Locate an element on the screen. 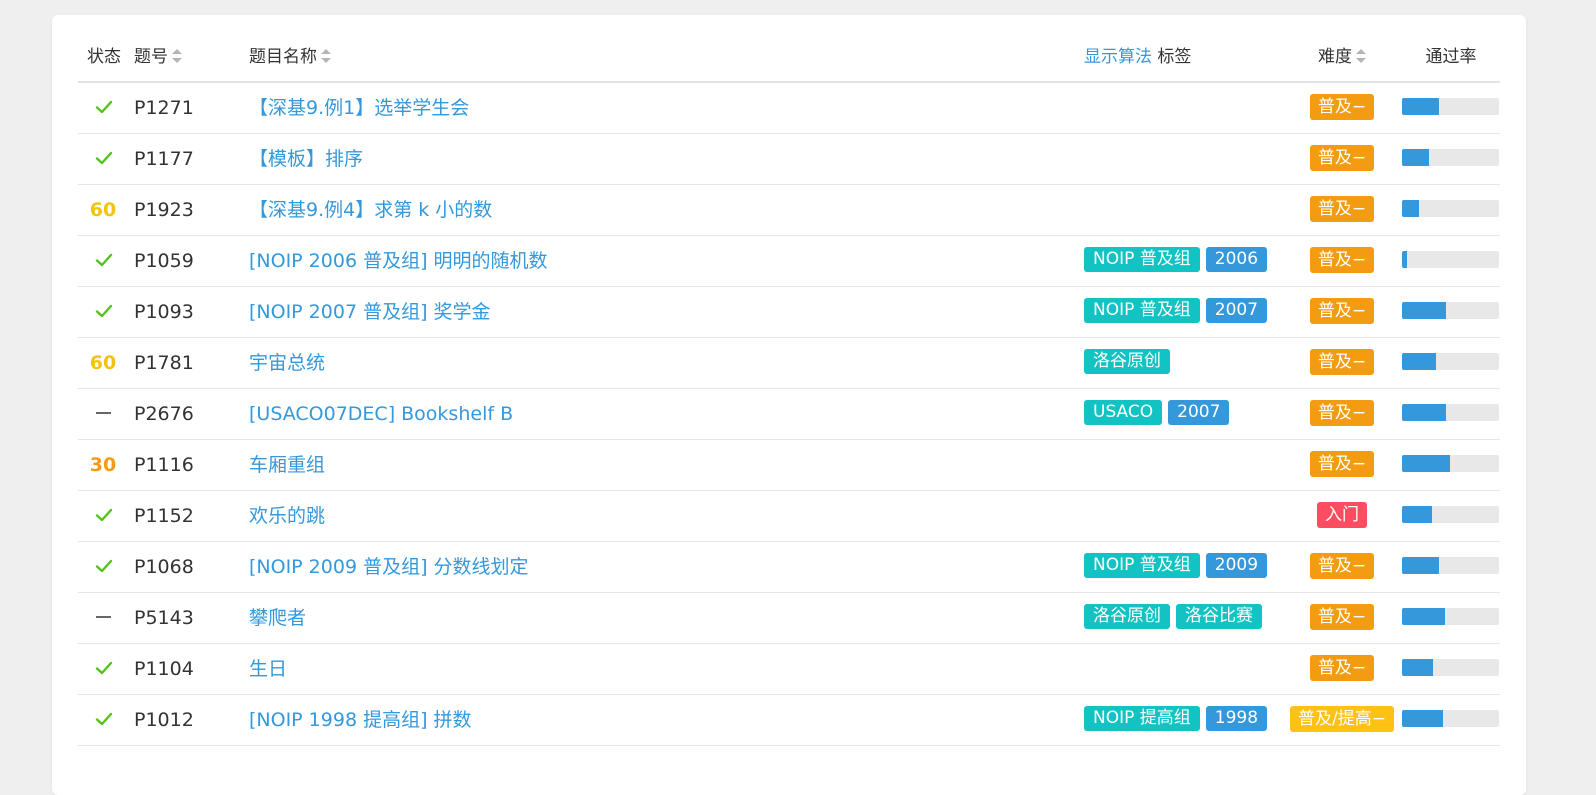  show-algorithm-link: 显示算法 is located at coordinates (1118, 57).